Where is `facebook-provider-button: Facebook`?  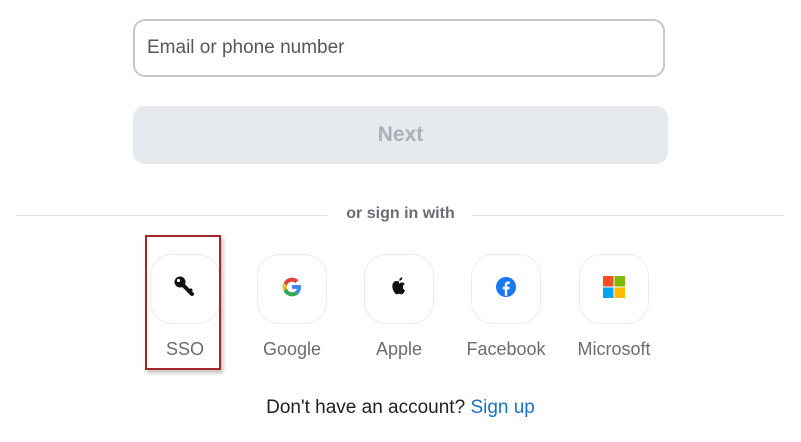 facebook-provider-button: Facebook is located at coordinates (506, 307).